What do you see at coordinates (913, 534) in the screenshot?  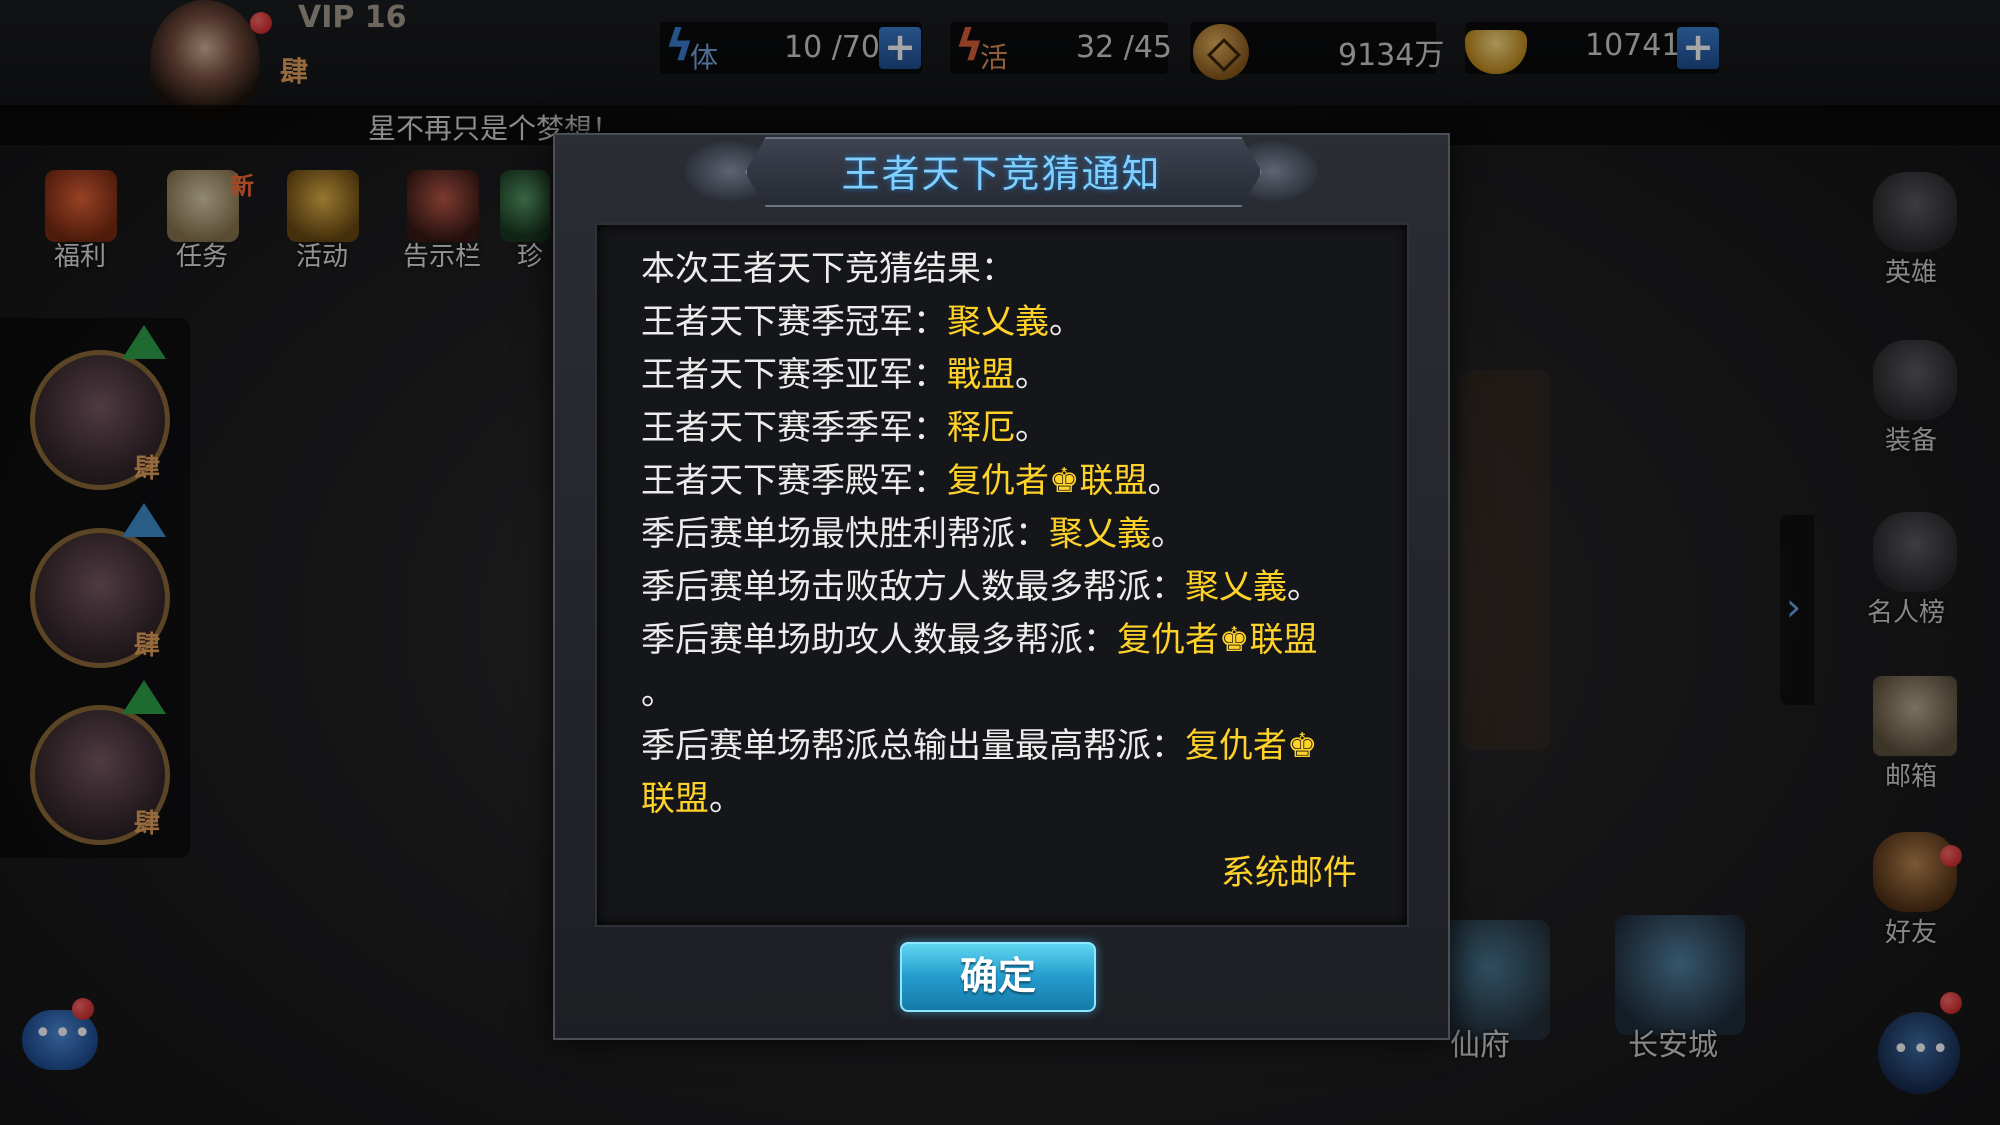 I see `message-line: 季后赛单场最快胜利帮派：聚乂義。` at bounding box center [913, 534].